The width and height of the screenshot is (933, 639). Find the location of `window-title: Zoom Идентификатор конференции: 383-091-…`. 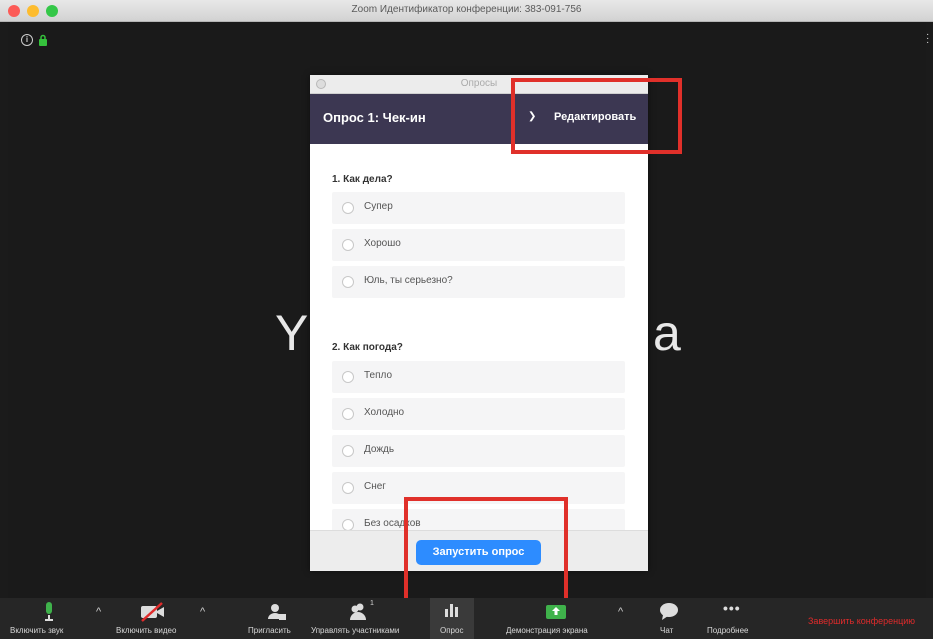

window-title: Zoom Идентификатор конференции: 383-091-… is located at coordinates (466, 9).